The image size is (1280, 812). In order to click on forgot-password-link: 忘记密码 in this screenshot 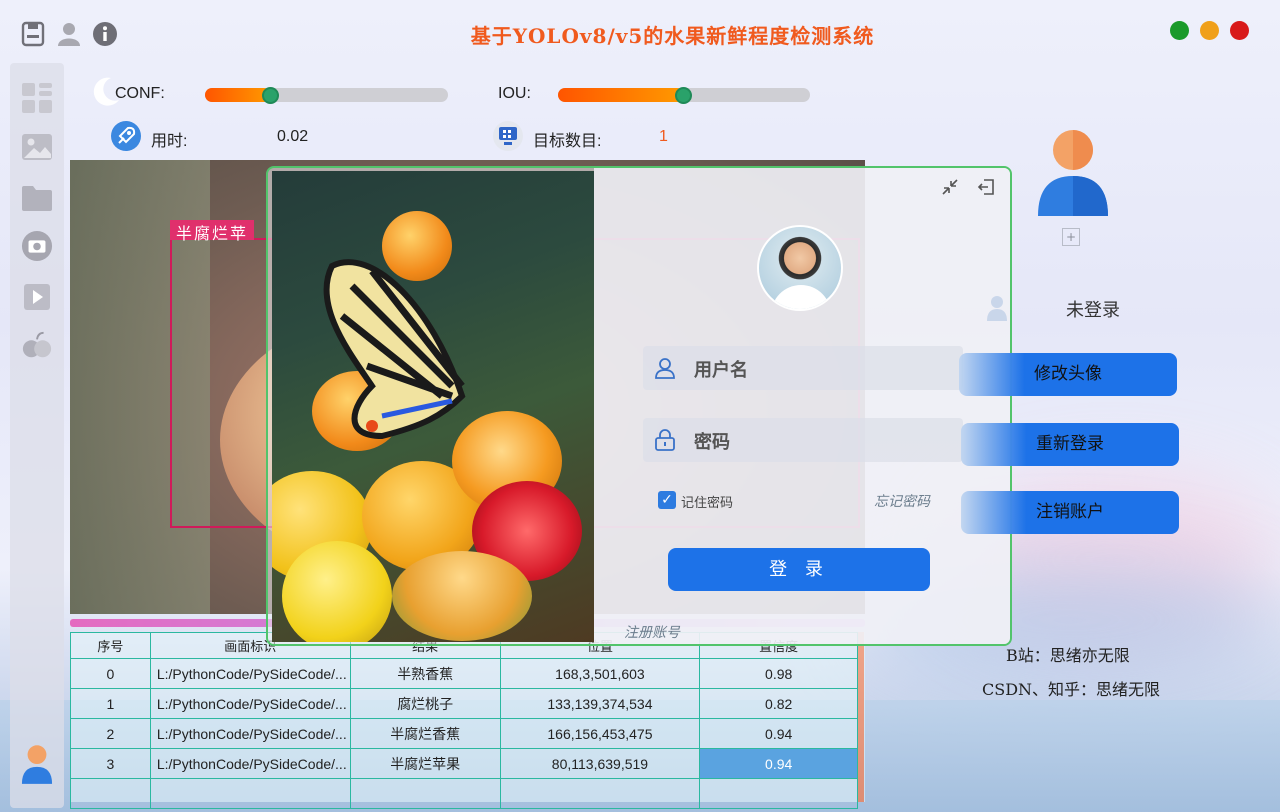, I will do `click(902, 501)`.